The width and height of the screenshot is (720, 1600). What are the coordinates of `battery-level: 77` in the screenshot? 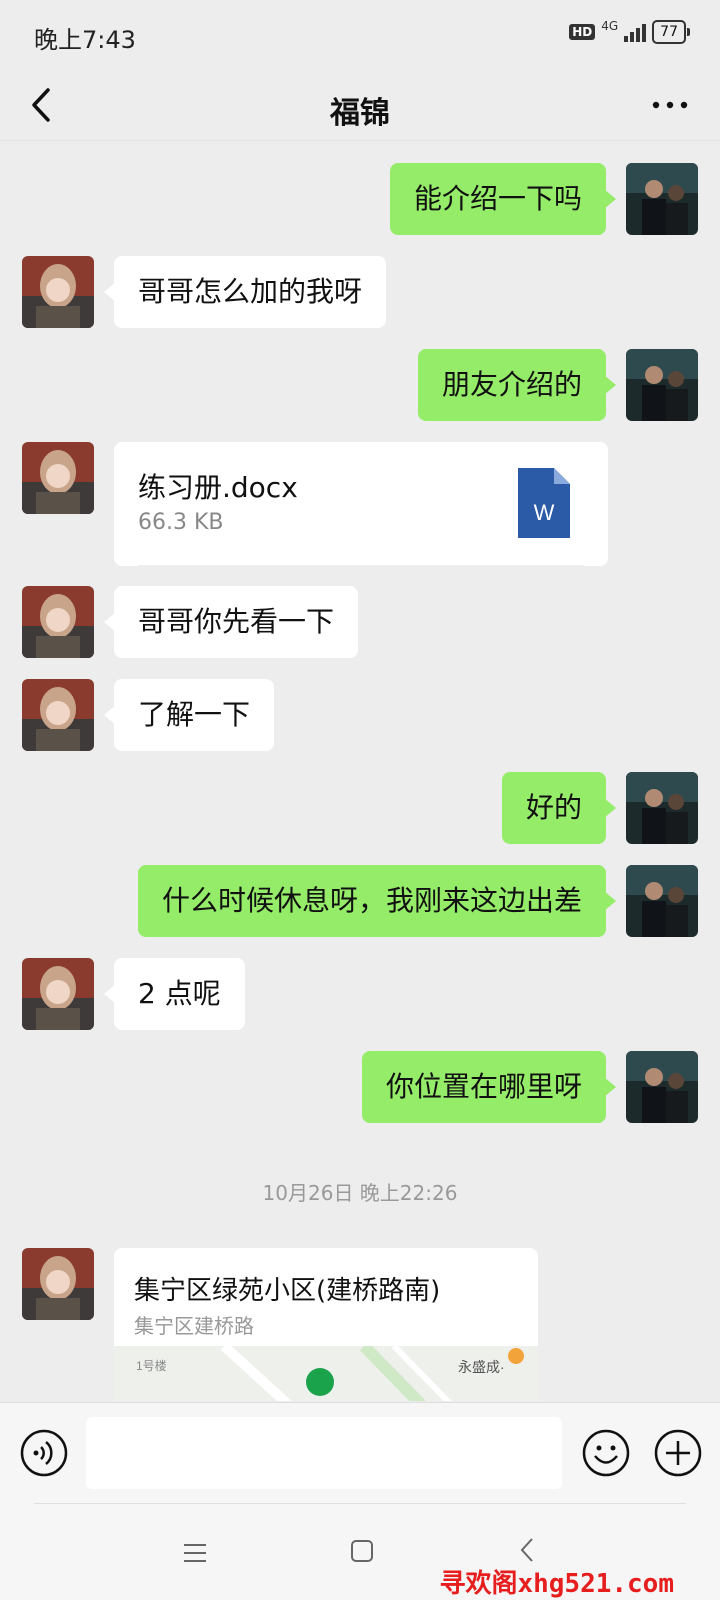 It's located at (669, 32).